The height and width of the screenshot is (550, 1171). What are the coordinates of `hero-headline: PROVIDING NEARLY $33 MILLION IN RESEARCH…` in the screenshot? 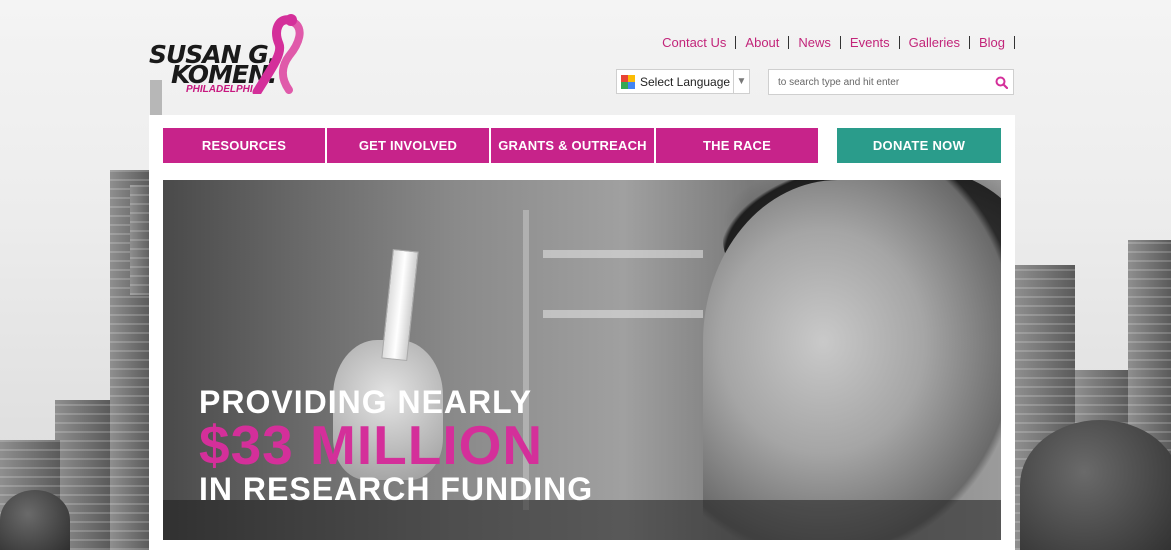 It's located at (396, 445).